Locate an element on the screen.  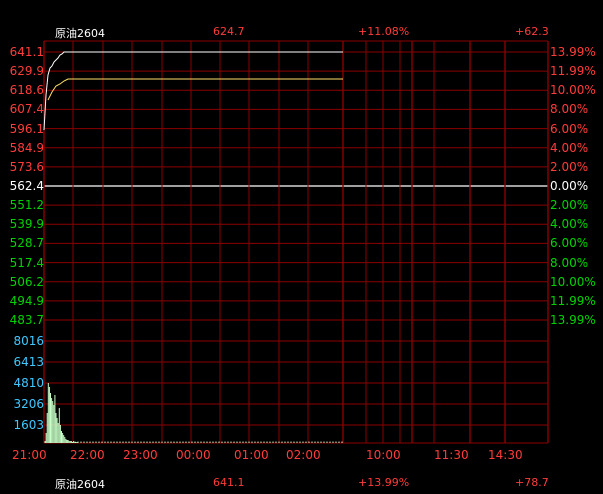
price-tick-label: 517.4 is located at coordinates (26, 262).